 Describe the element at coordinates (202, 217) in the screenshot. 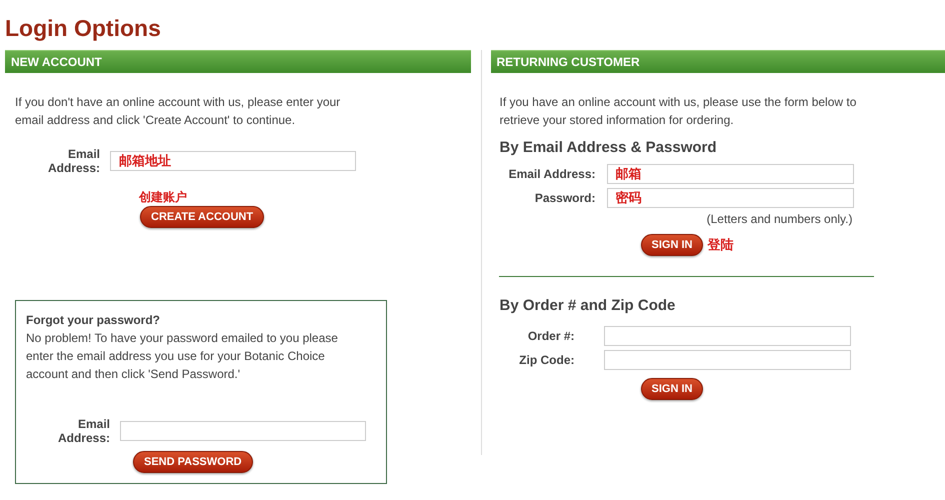

I see `create-account-button: CREATE ACCOUNT` at that location.